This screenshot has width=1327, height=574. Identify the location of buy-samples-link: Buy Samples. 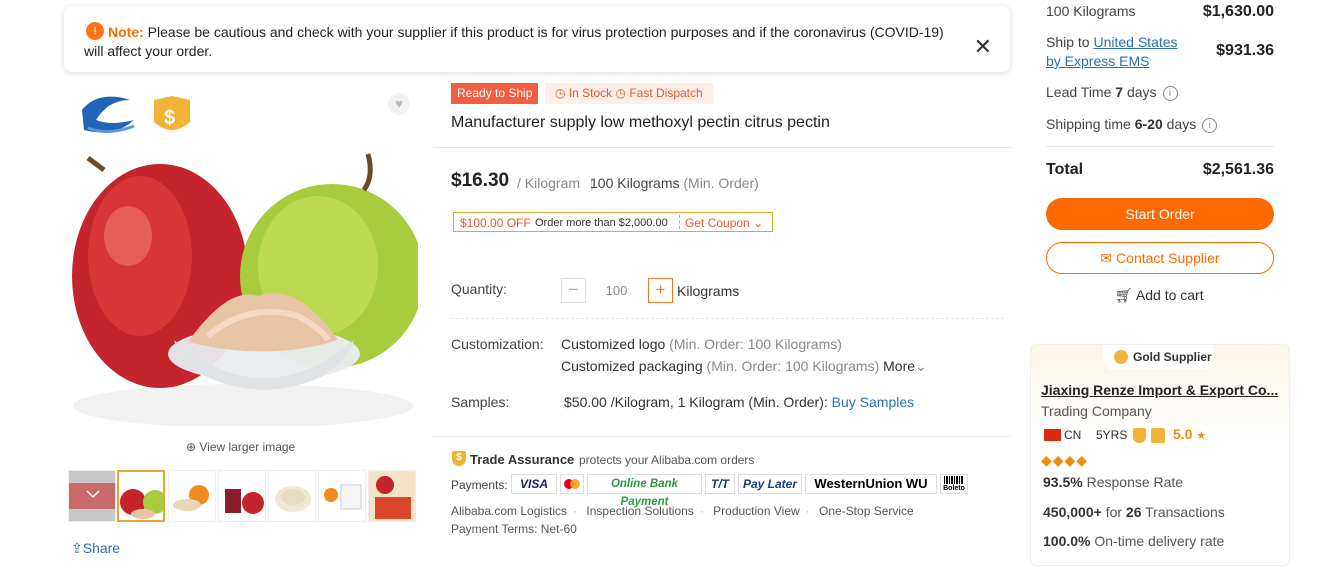
(873, 402).